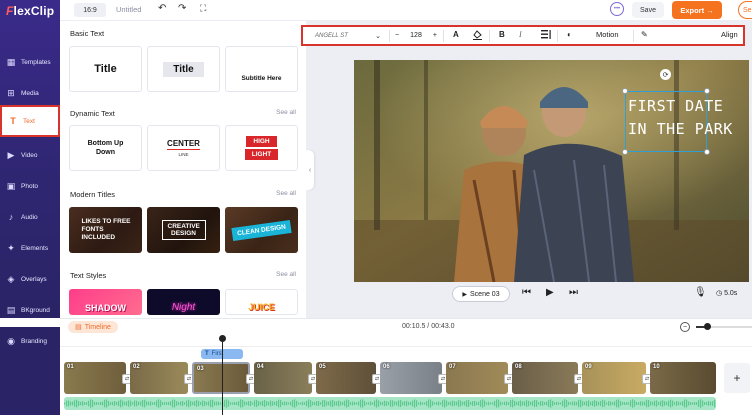 This screenshot has height=415, width=752. What do you see at coordinates (95, 378) in the screenshot?
I see `clip-01: 01` at bounding box center [95, 378].